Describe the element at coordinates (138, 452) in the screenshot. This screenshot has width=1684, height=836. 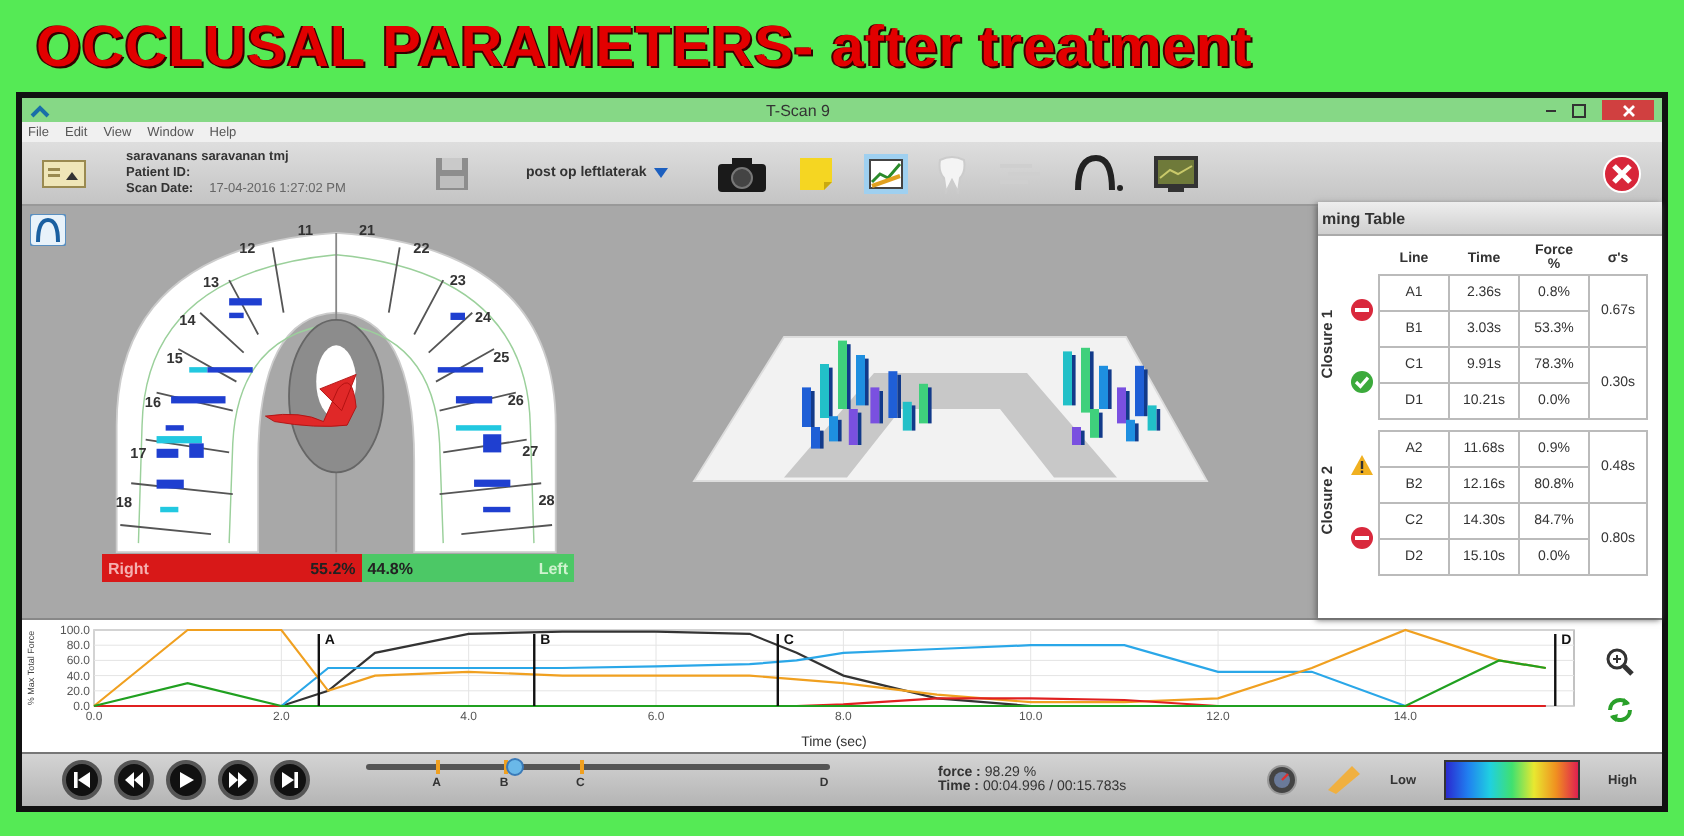
I see `tooth-number: 17` at that location.